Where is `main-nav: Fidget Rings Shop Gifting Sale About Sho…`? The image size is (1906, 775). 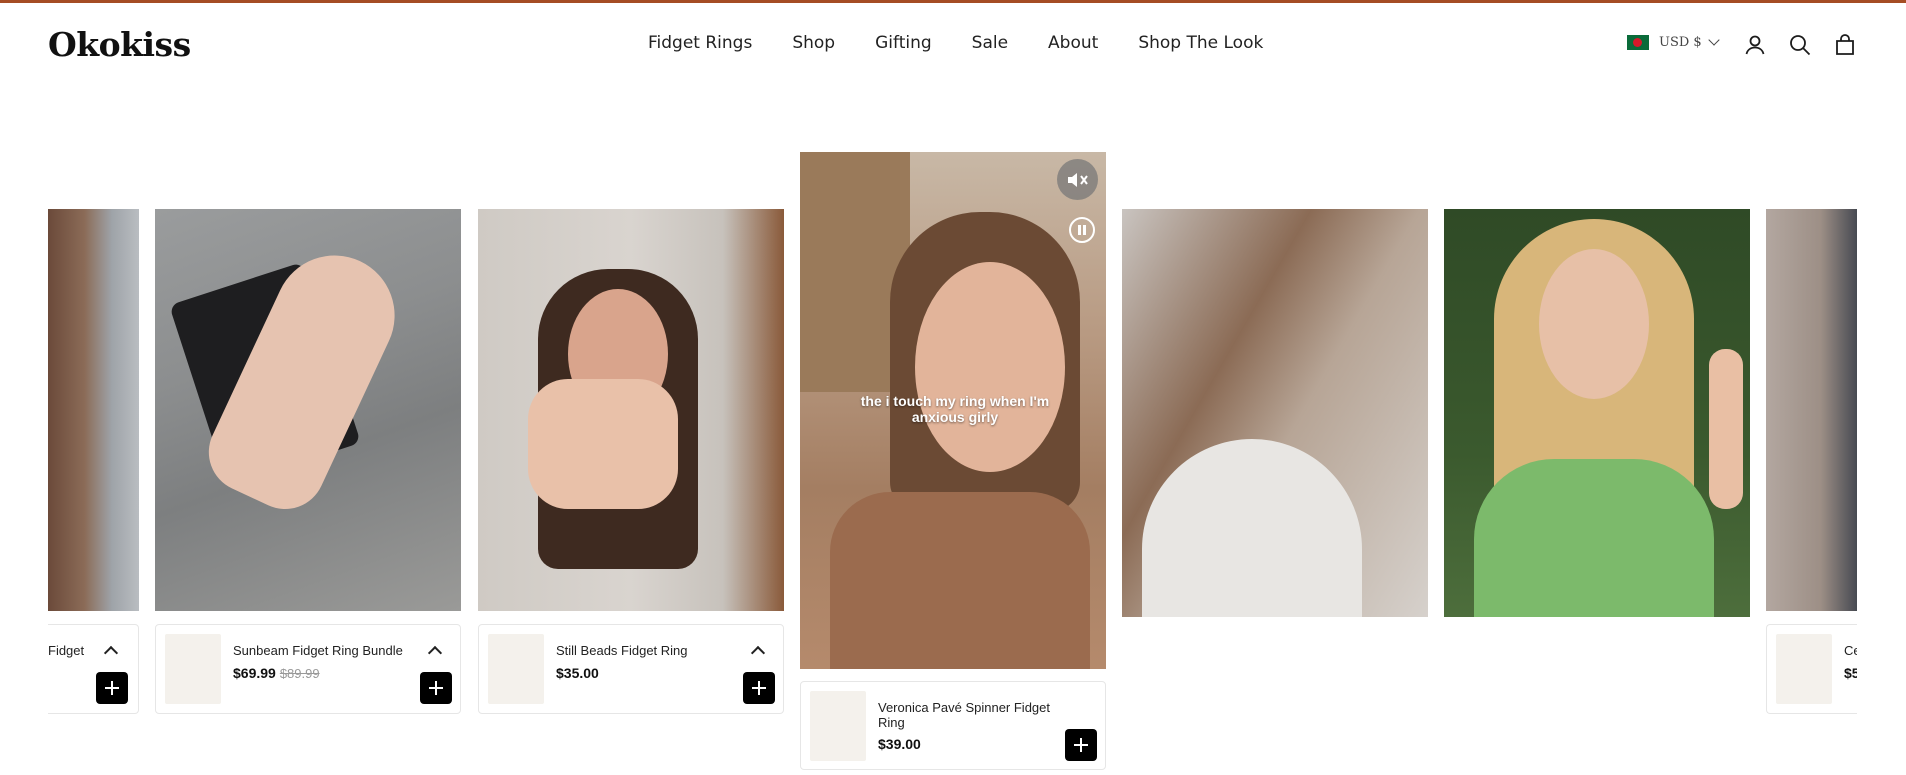 main-nav: Fidget Rings Shop Gifting Sale About Sho… is located at coordinates (975, 43).